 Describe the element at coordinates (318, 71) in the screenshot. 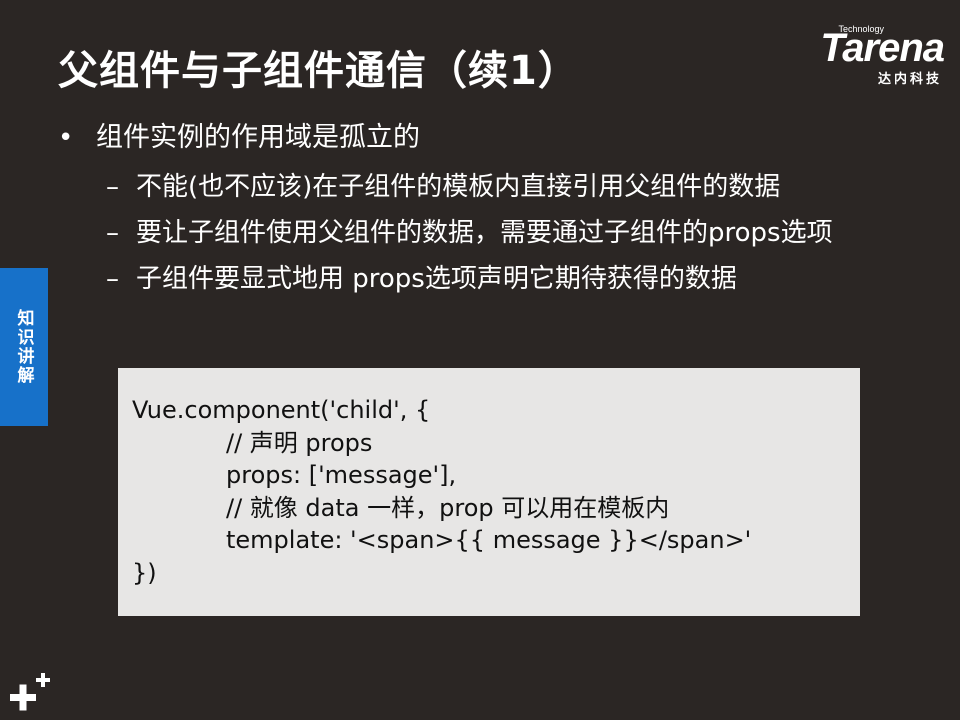

I see `slide-title: 父组件与子组件通信（续1）` at that location.